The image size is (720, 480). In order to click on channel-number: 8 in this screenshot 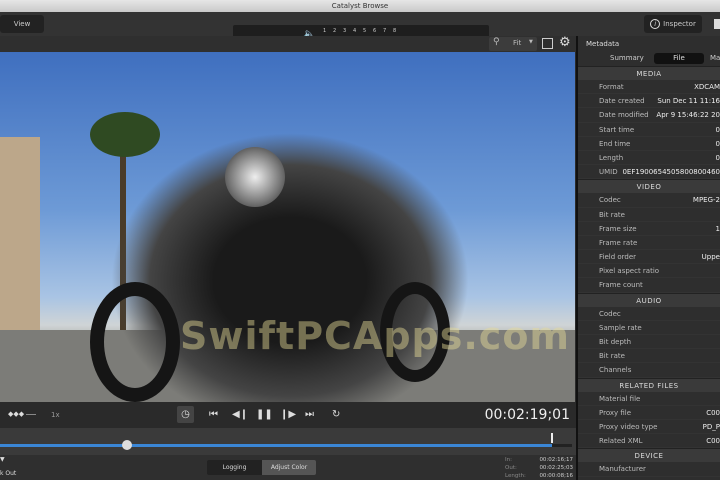, I will do `click(395, 31)`.